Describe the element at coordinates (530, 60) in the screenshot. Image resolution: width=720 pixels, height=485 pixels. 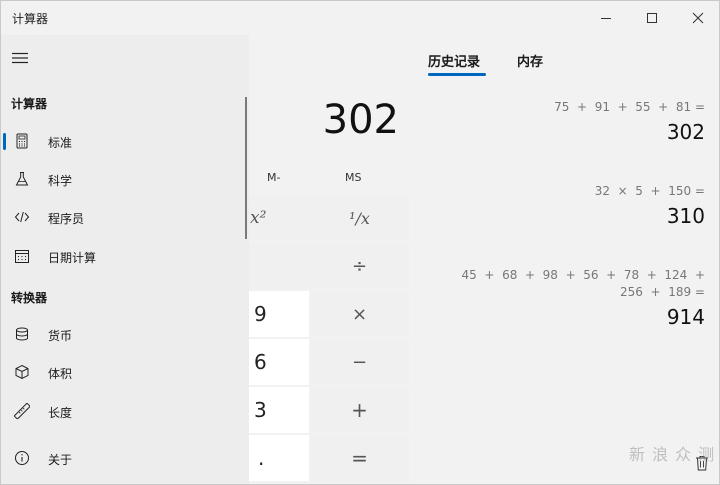
I see `tab-memory: 内存` at that location.